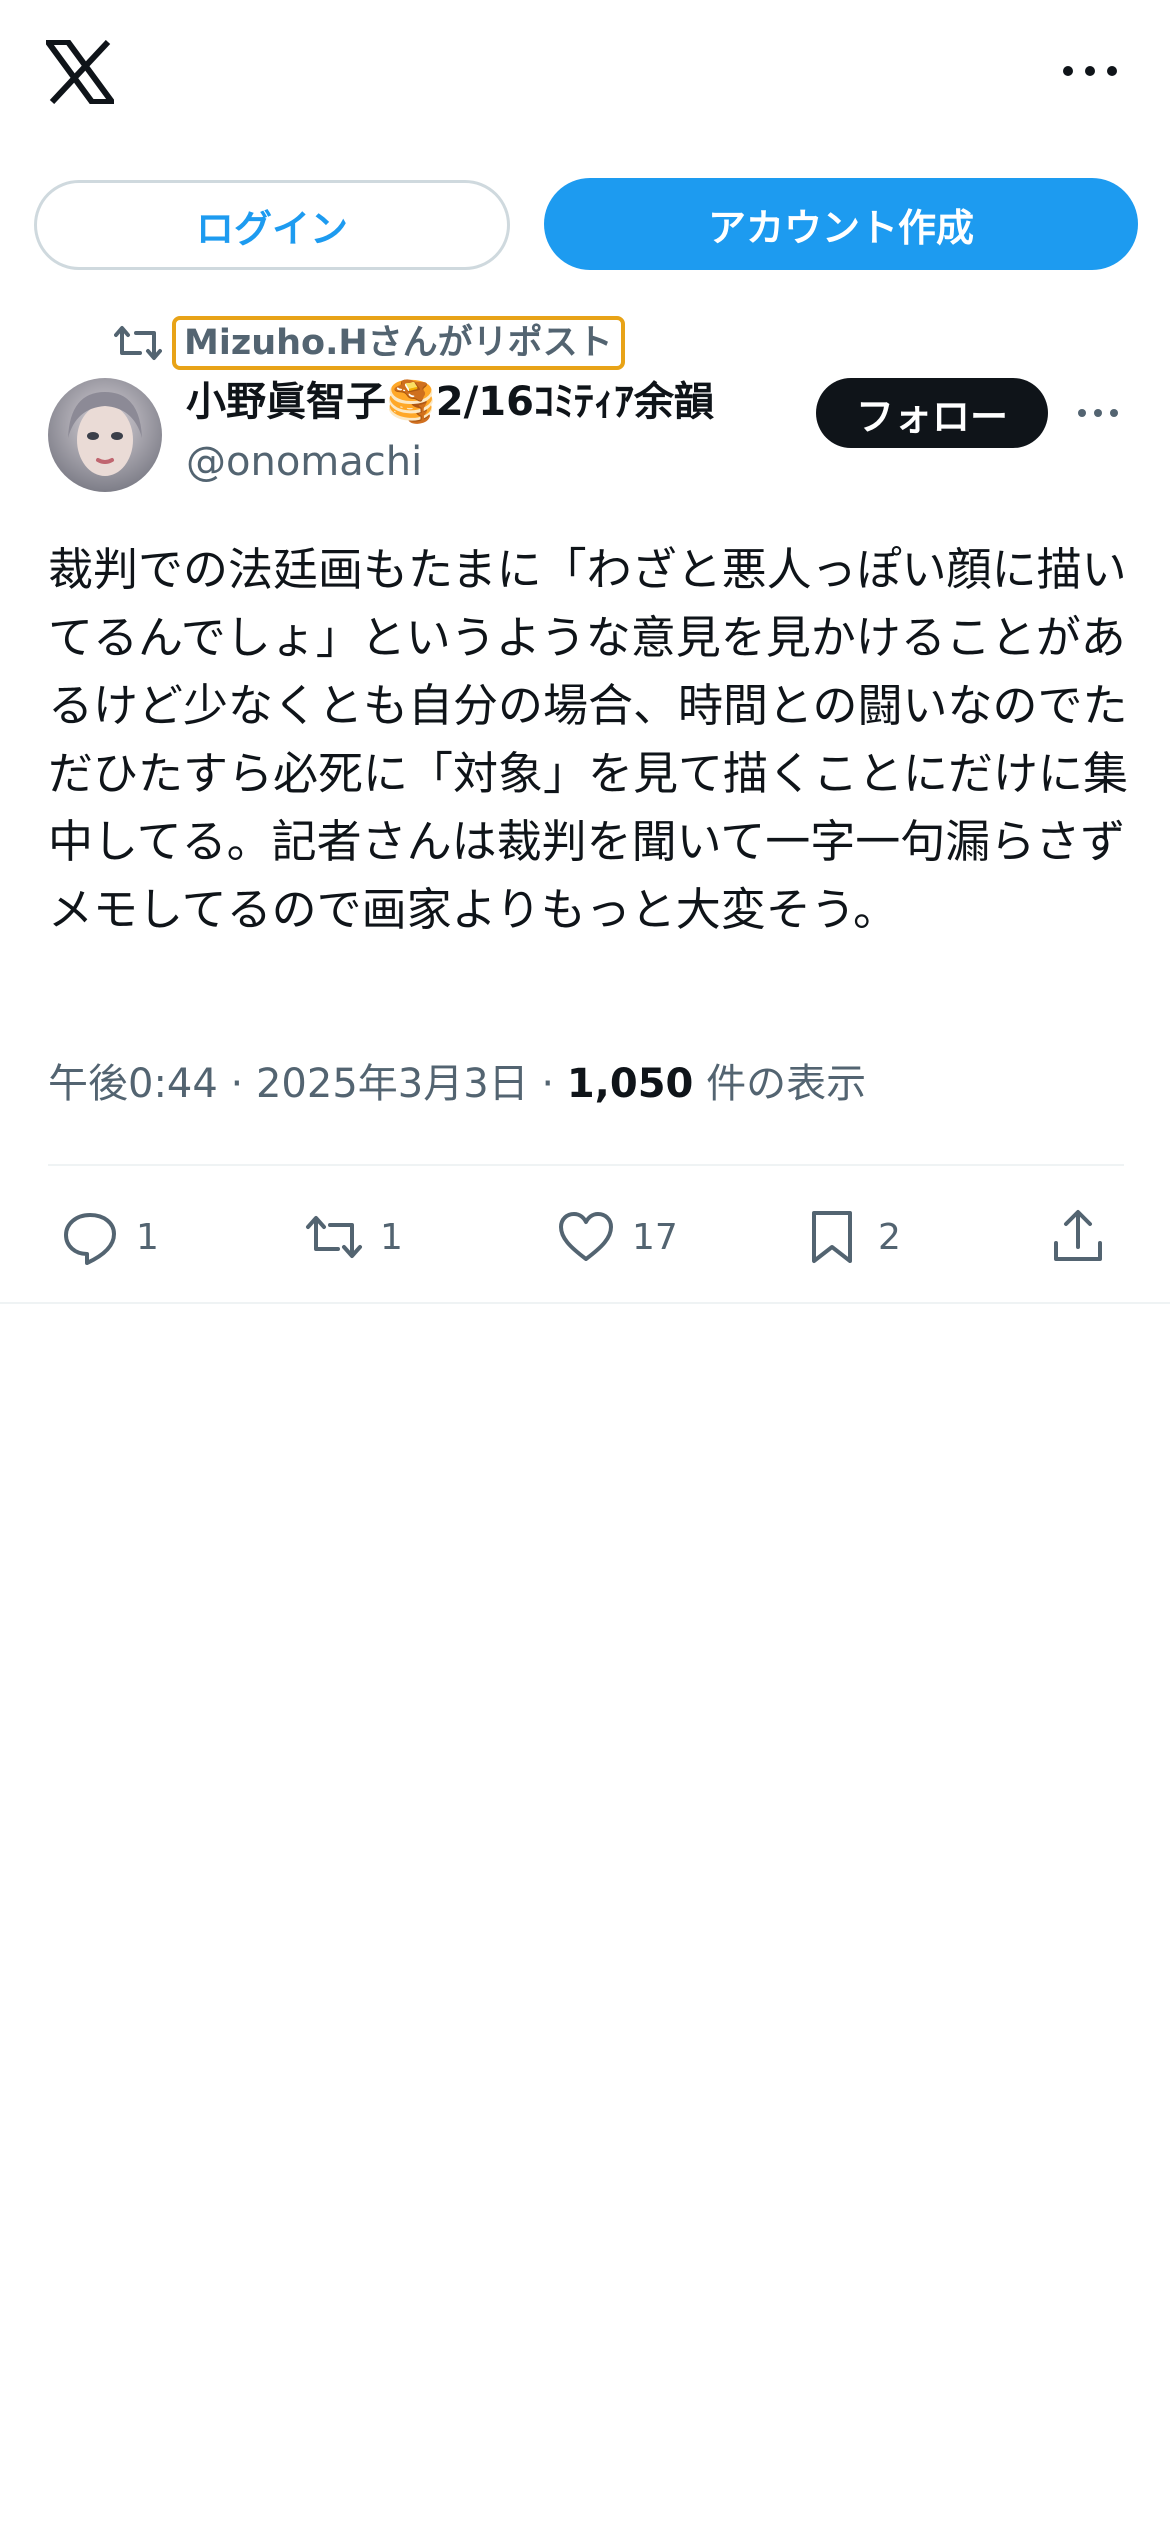  I want to click on post-more-icon, so click(1098, 413).